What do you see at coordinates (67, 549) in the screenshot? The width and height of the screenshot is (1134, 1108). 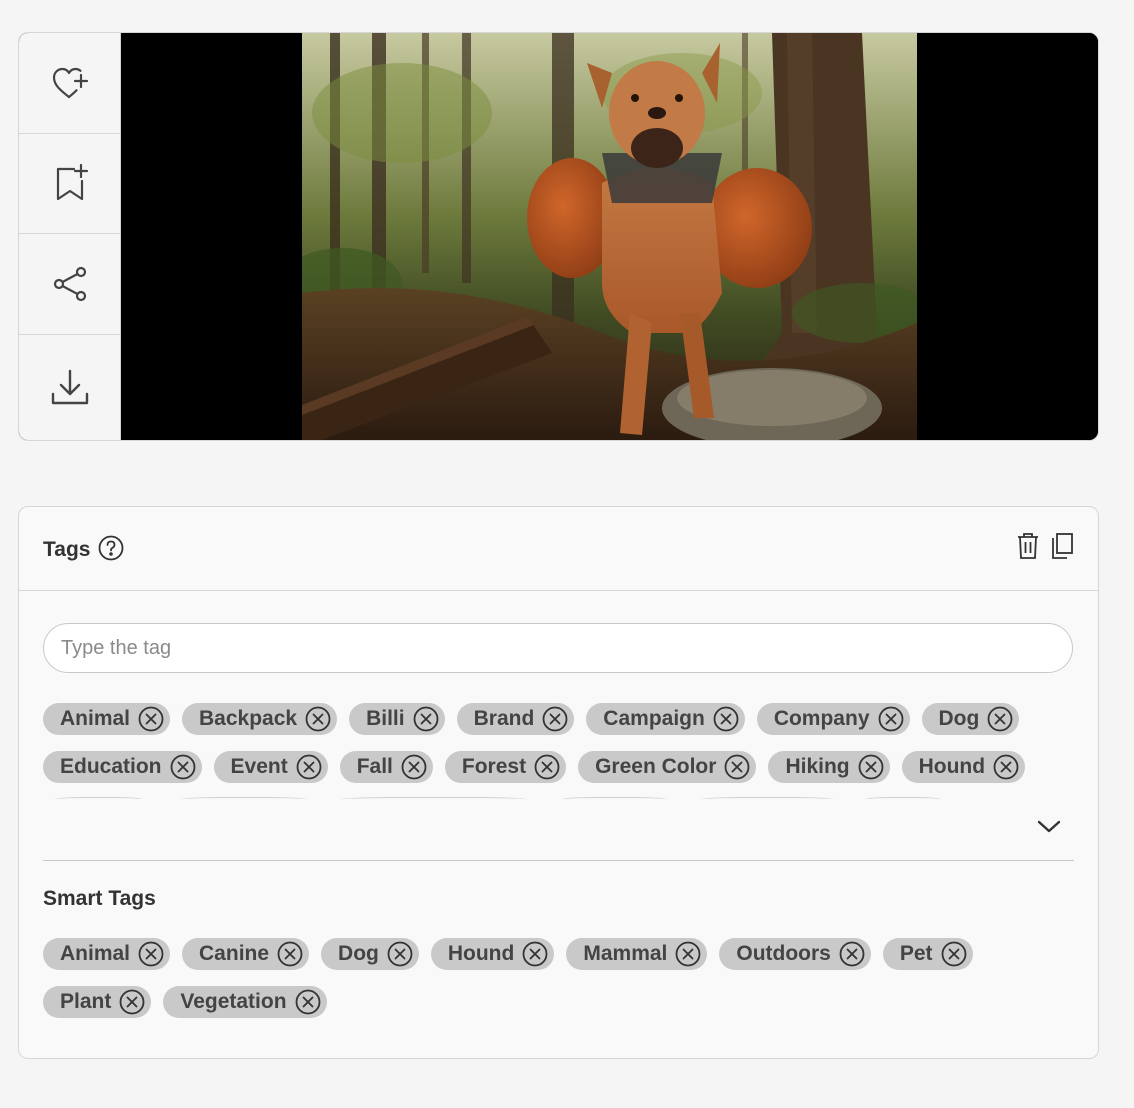 I see `tags-title: Tags` at bounding box center [67, 549].